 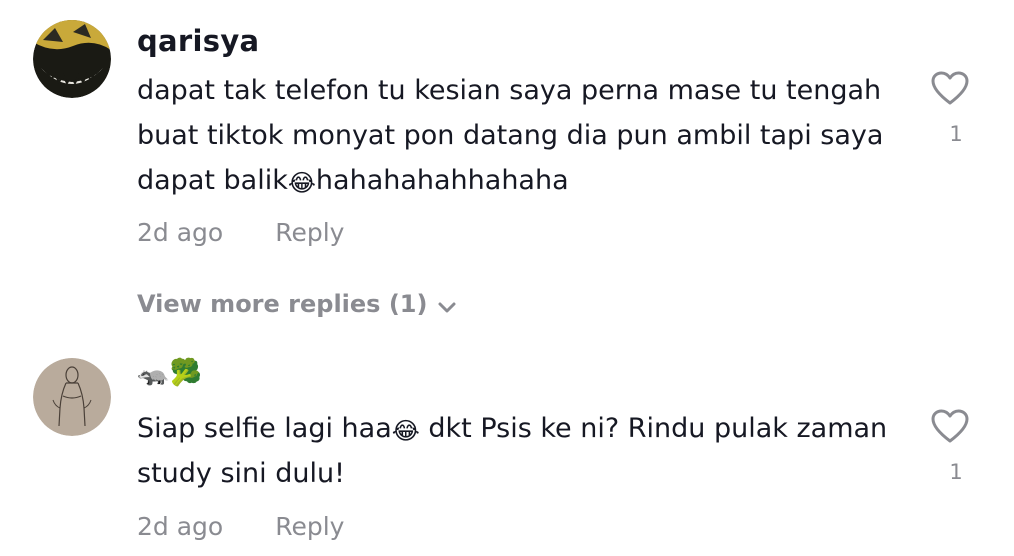 I want to click on chevron-down-icon, so click(x=447, y=307).